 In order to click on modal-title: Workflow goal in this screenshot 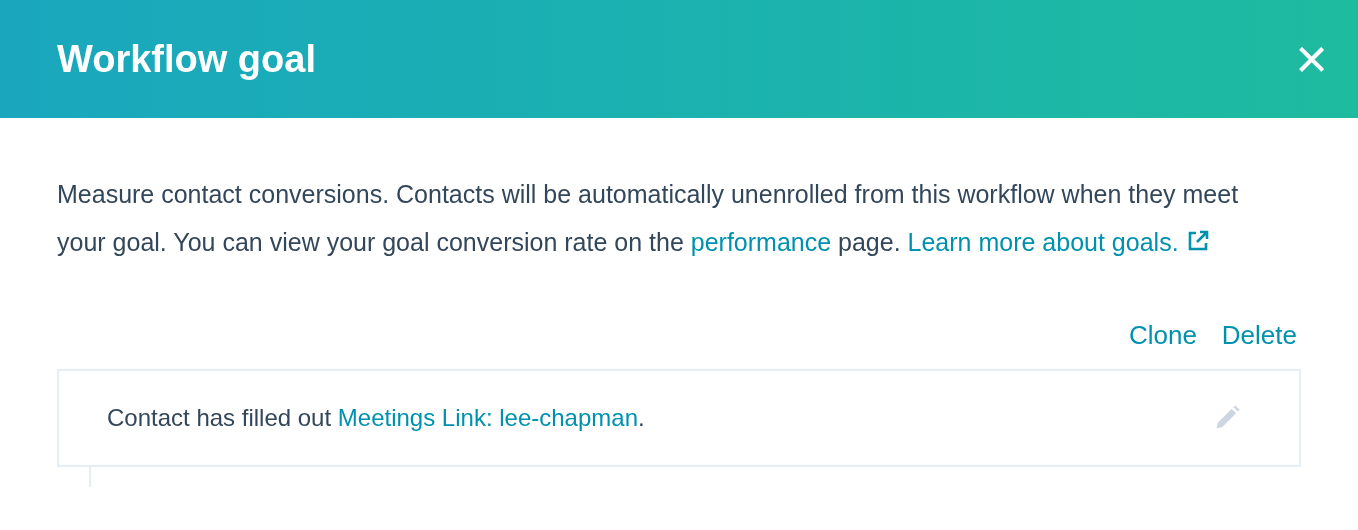, I will do `click(186, 59)`.